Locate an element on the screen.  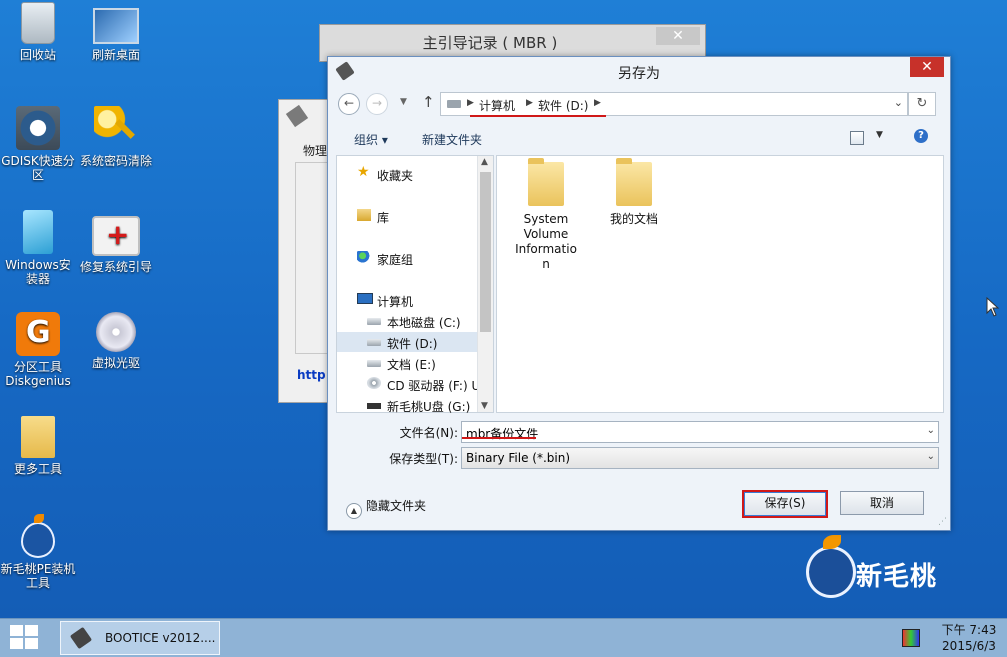
first-aid-kit-icon is located at coordinates (116, 236).